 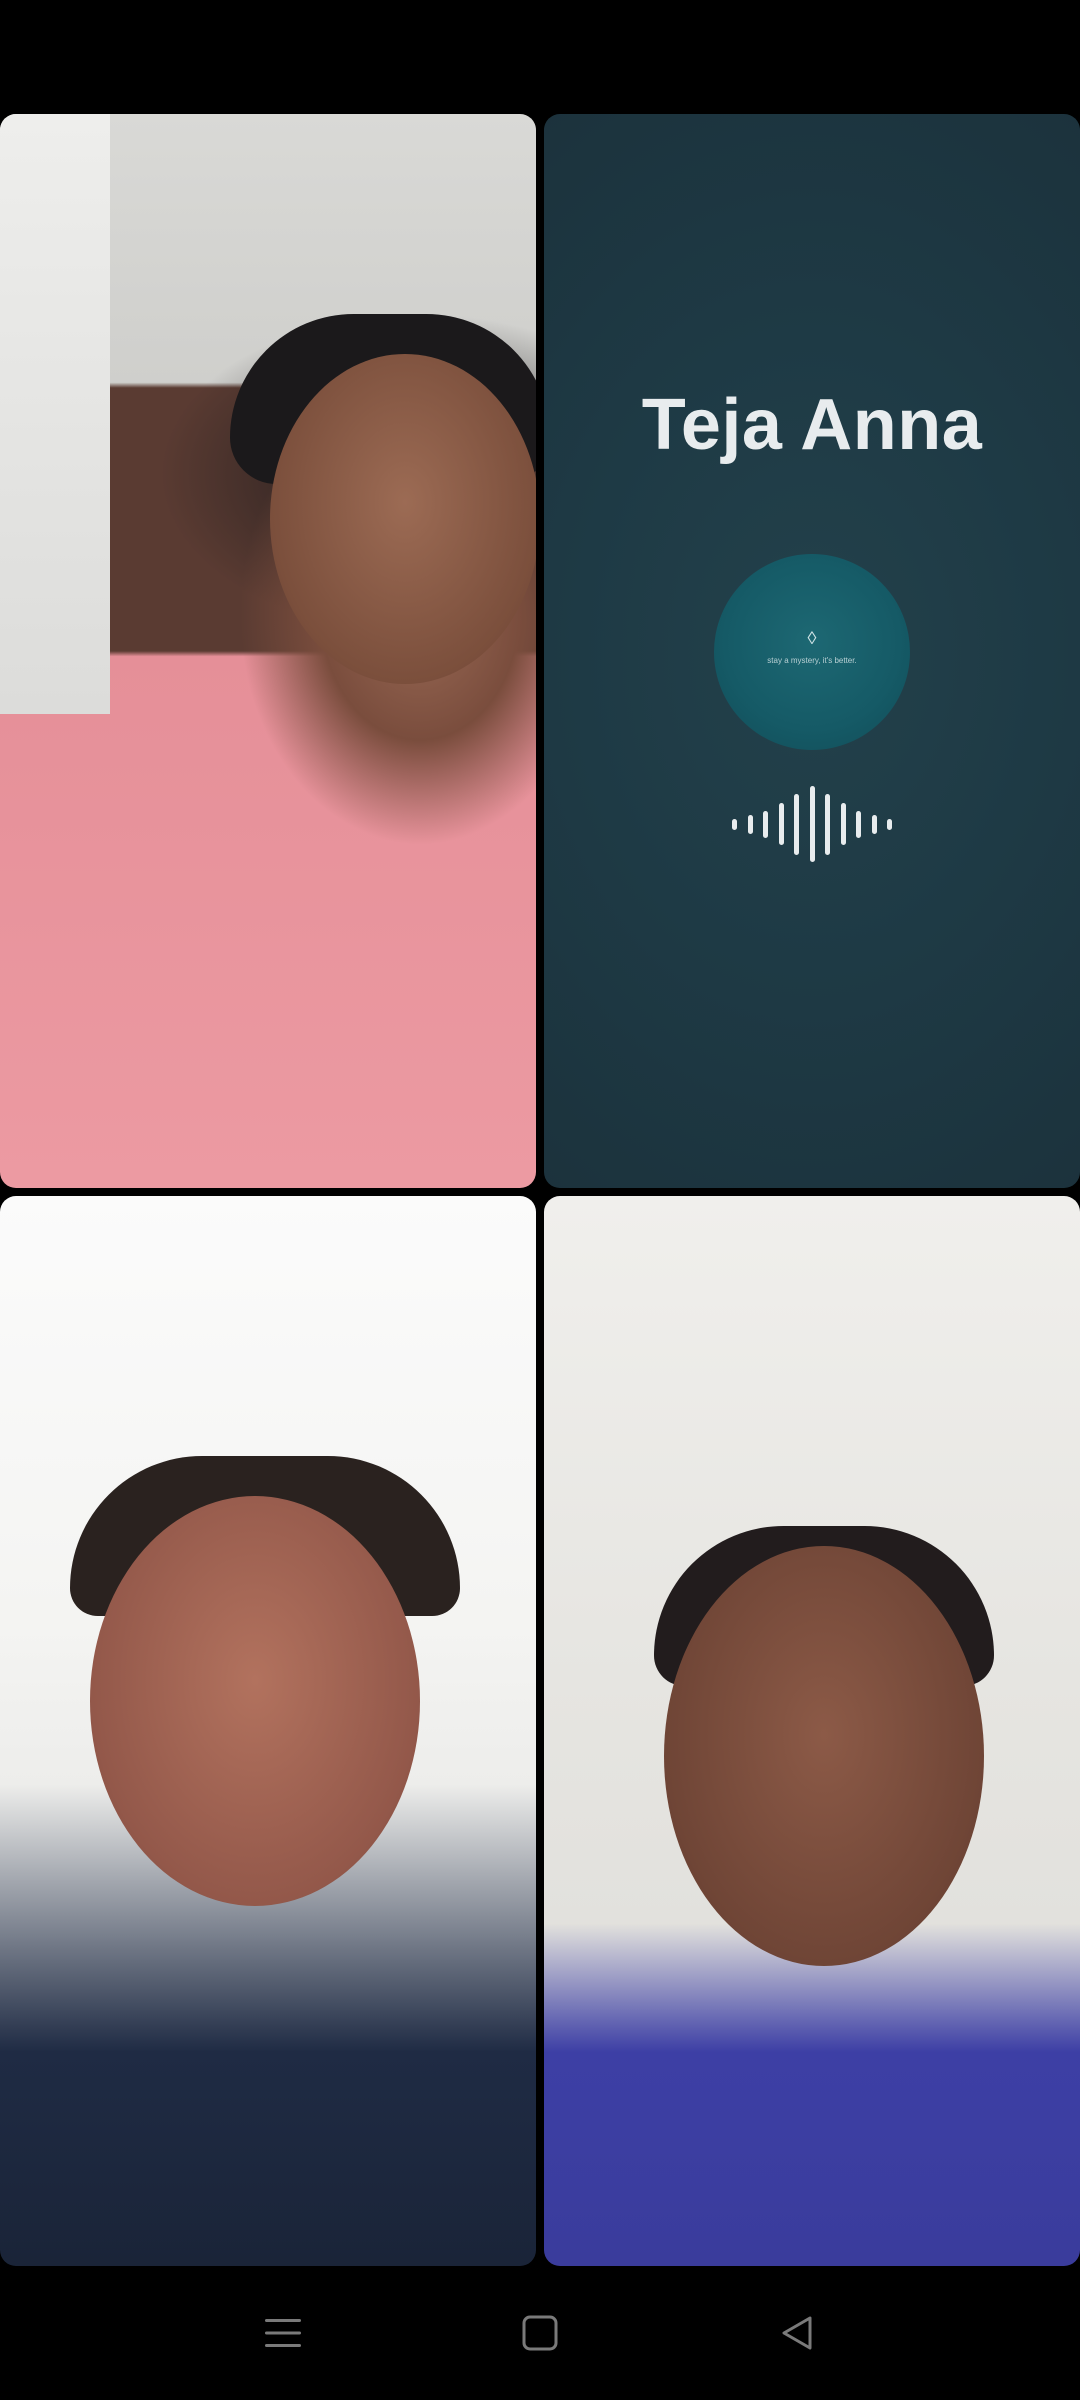 I want to click on system-navigation-bar, so click(x=540, y=2333).